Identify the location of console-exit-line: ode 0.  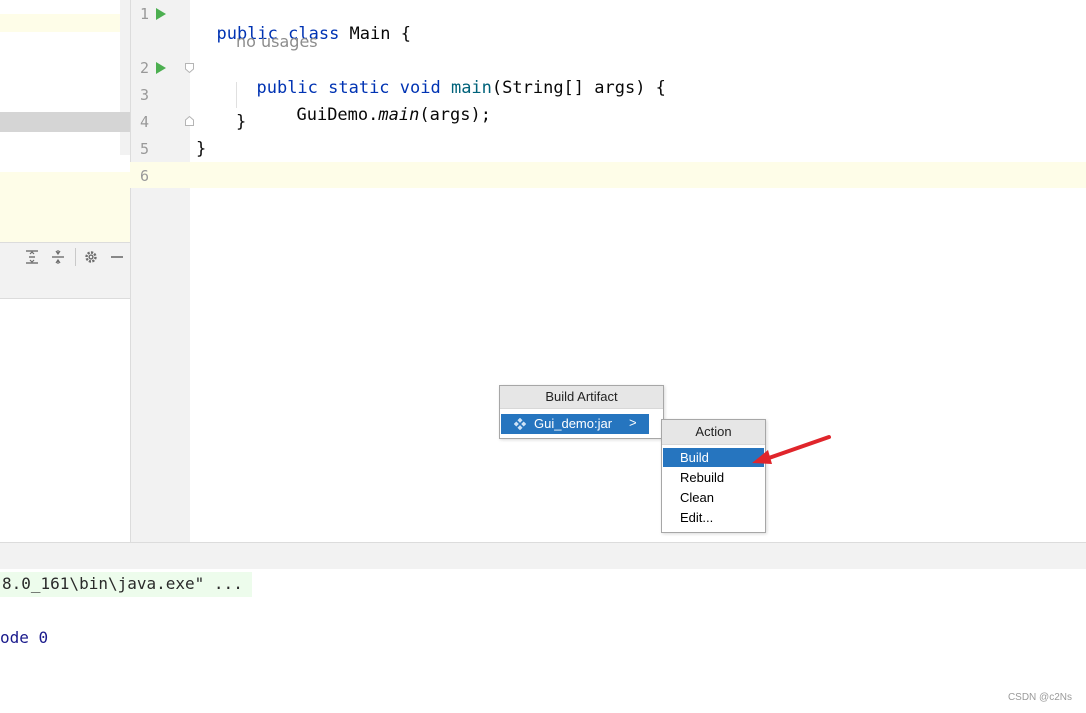
(24, 637).